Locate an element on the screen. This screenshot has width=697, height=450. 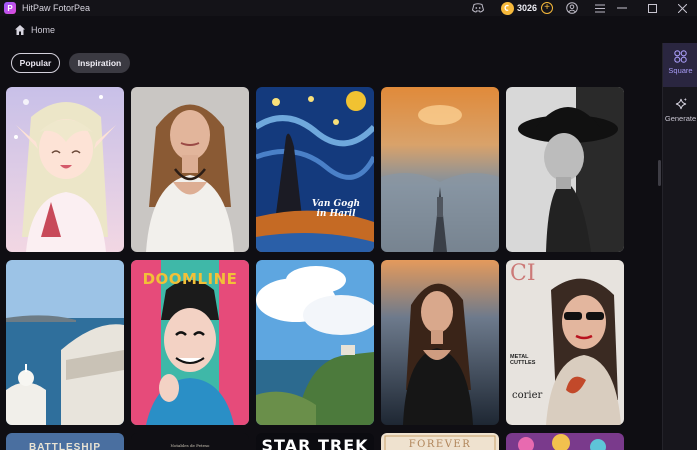
gallery-card-bw-woman-hat is located at coordinates (565, 169).